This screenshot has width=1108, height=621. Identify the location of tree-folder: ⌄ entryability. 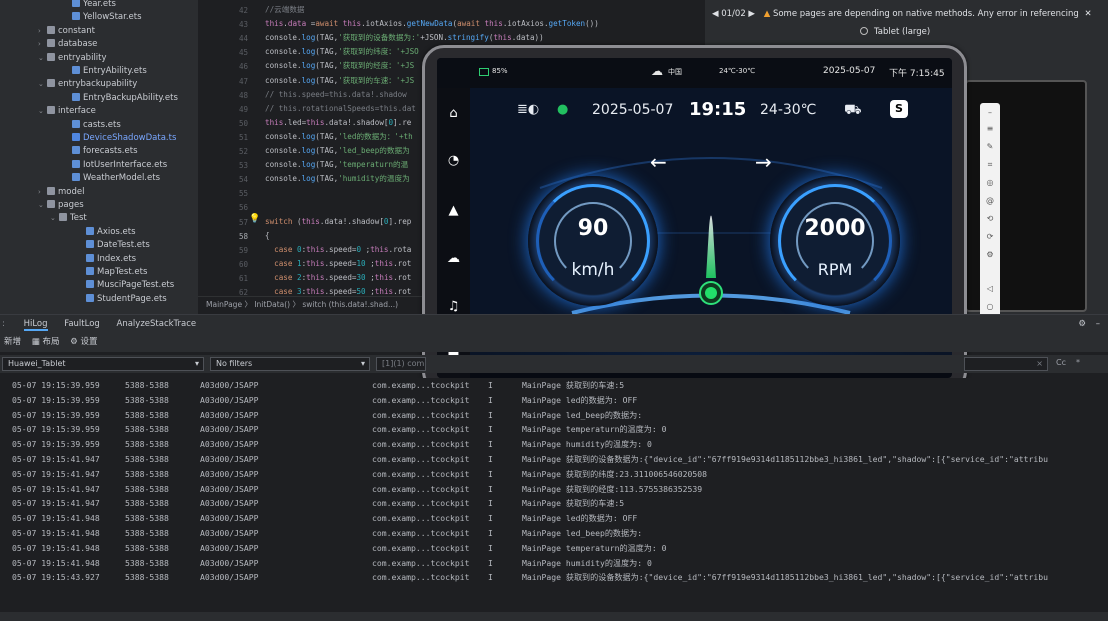
(72, 58).